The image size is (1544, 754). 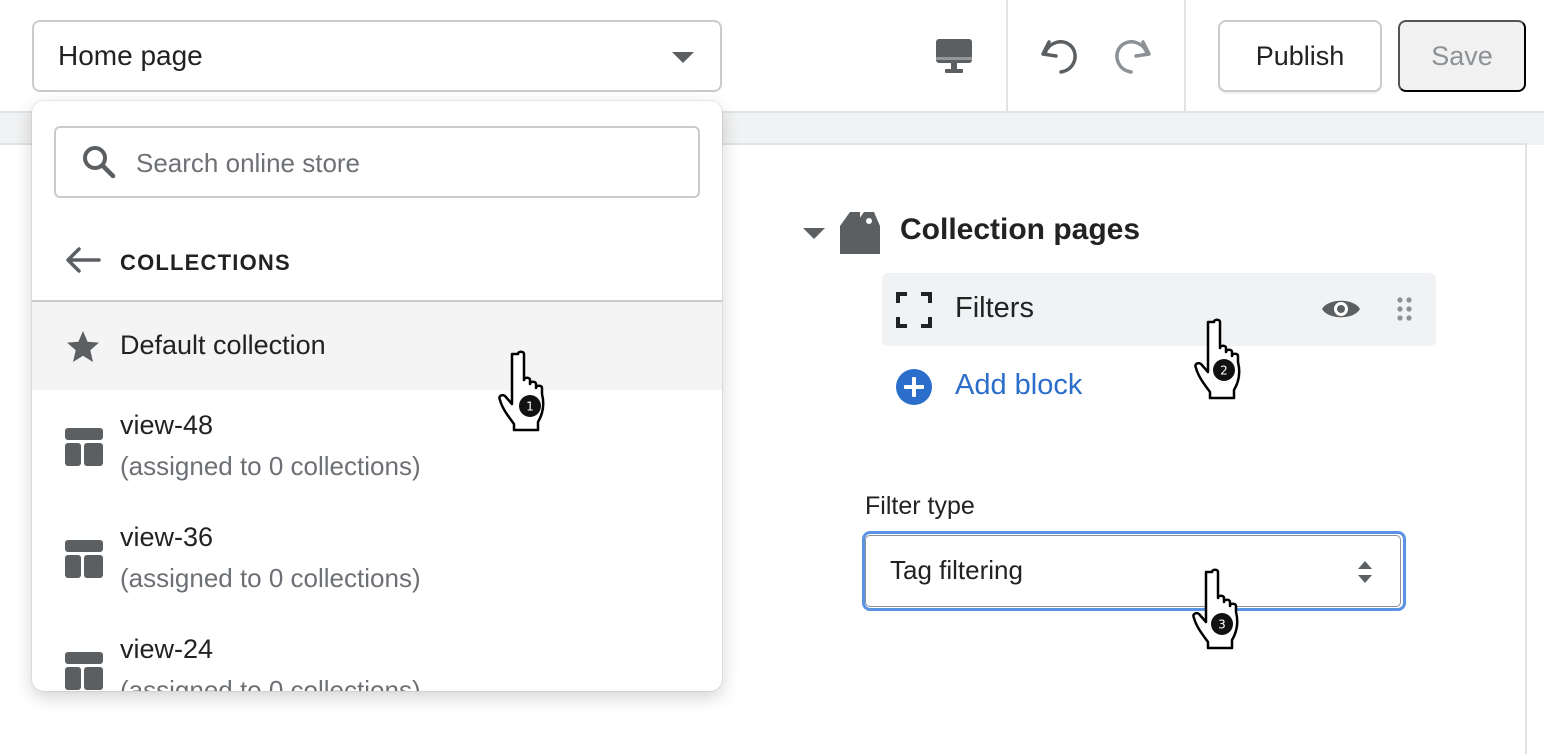 What do you see at coordinates (223, 345) in the screenshot?
I see `list-item-label: Default collection` at bounding box center [223, 345].